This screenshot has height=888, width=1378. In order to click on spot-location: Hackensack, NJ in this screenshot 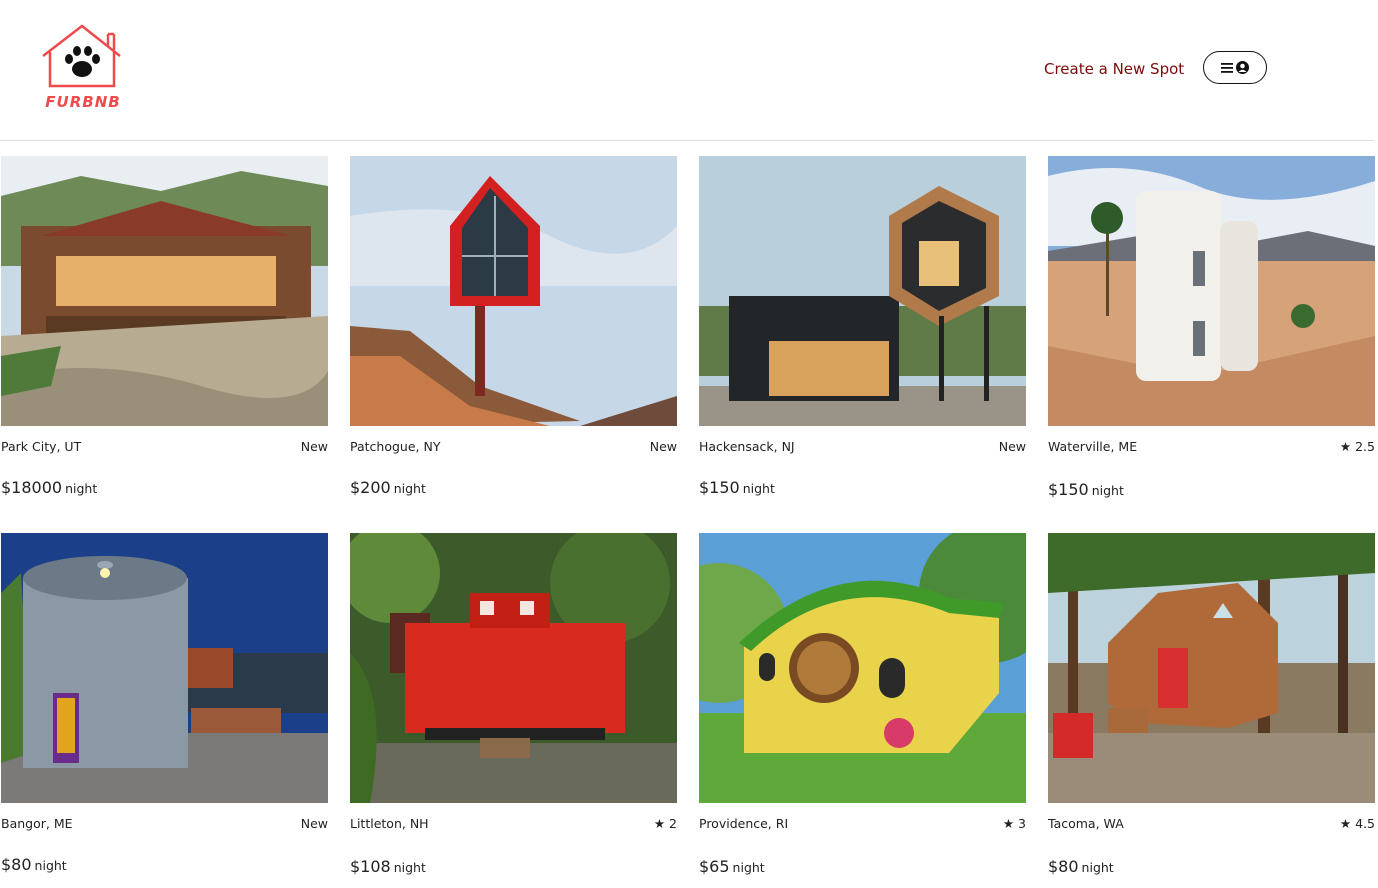, I will do `click(747, 446)`.